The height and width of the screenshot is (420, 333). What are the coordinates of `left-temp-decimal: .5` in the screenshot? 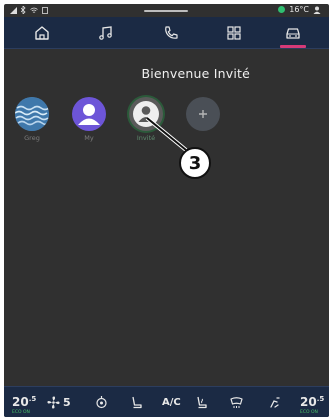 It's located at (32, 399).